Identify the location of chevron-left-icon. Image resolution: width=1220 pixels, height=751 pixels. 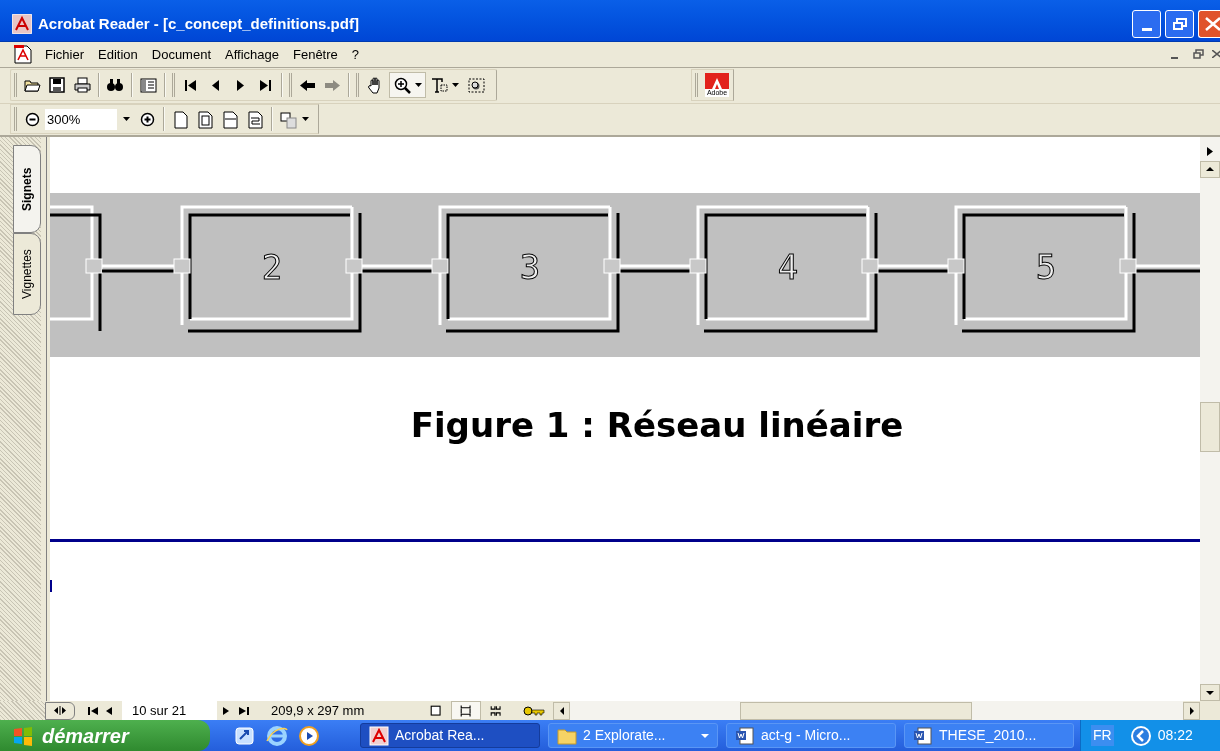
(1140, 735).